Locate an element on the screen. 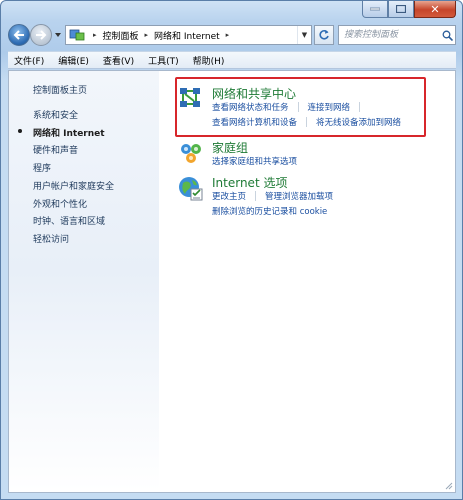 The width and height of the screenshot is (463, 500). control-panel-icon is located at coordinates (77, 35).